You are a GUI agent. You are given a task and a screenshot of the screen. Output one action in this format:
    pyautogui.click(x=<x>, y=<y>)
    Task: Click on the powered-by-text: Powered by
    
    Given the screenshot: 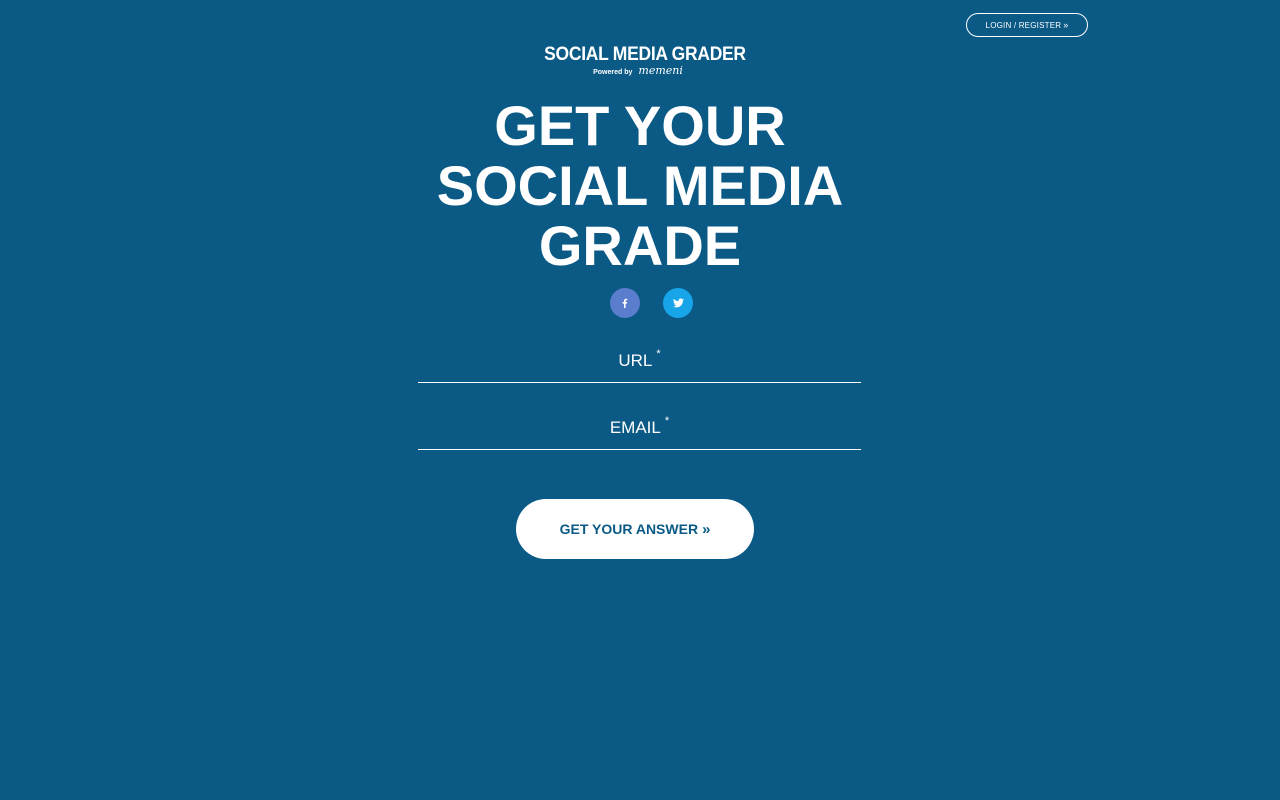 What is the action you would take?
    pyautogui.click(x=613, y=72)
    